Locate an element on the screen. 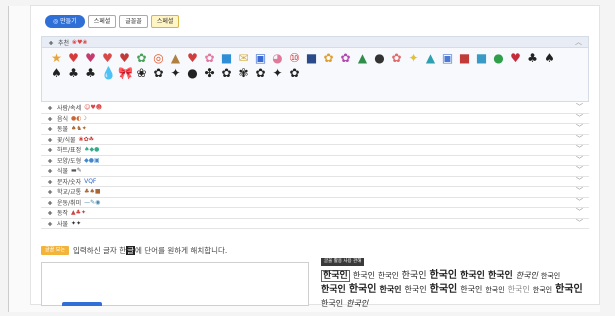  category-row: ✚ 학교/교통 ♣♠■ ﹀ is located at coordinates (315, 192).